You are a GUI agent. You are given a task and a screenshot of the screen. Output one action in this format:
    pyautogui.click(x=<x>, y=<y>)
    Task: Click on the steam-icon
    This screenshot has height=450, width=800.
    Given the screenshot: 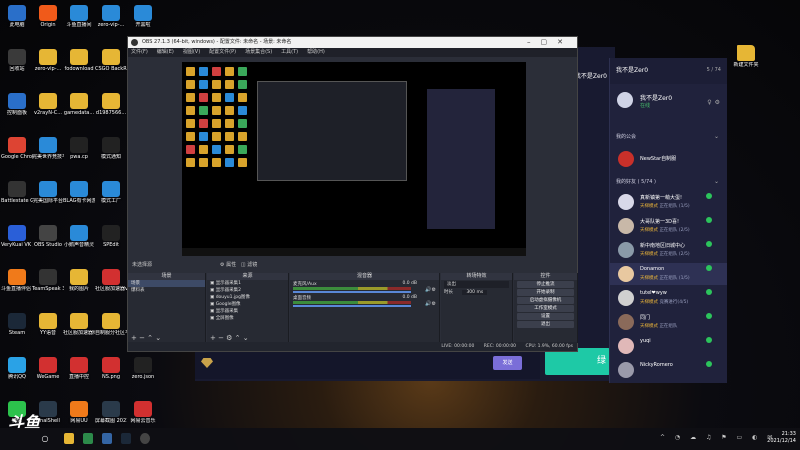 What is the action you would take?
    pyautogui.click(x=126, y=438)
    